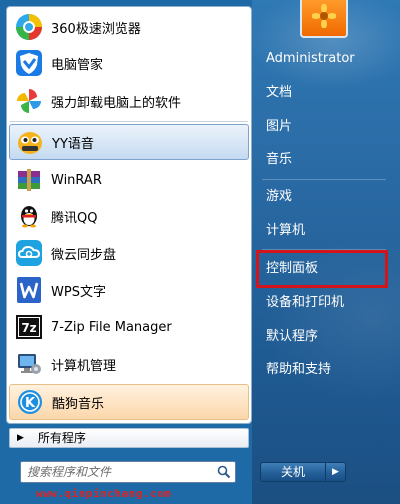  What do you see at coordinates (324, 59) in the screenshot?
I see `user-name: Administrator` at bounding box center [324, 59].